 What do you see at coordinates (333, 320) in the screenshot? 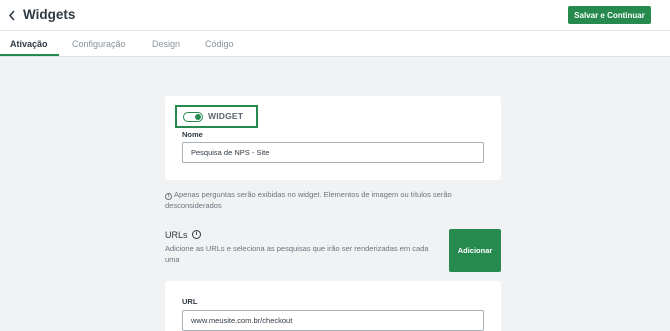
I see `url-input` at bounding box center [333, 320].